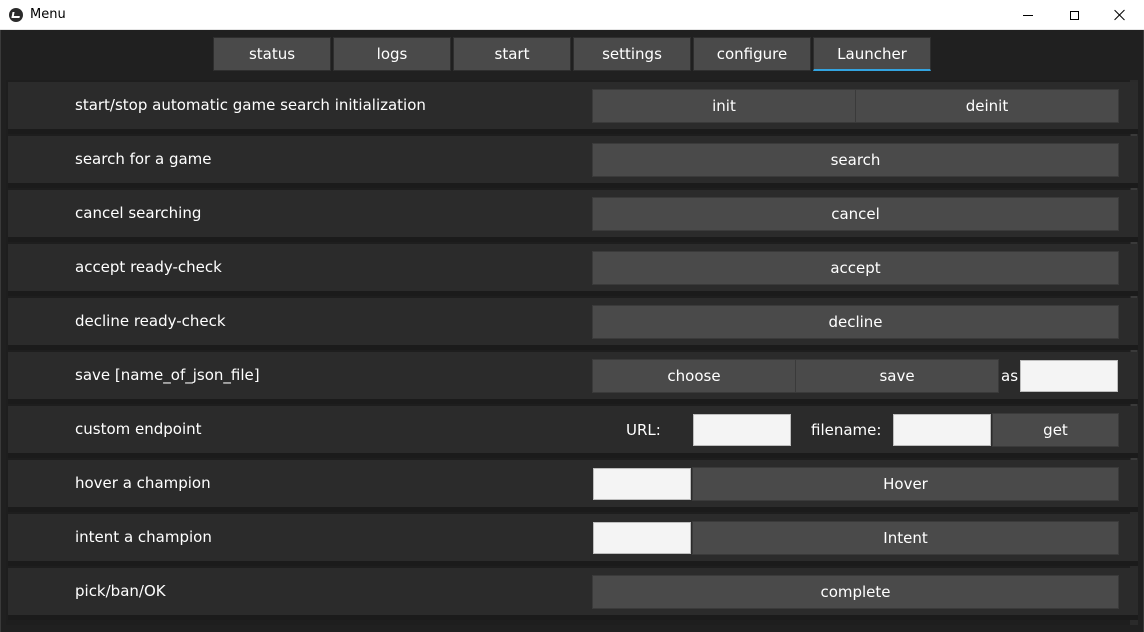  Describe the element at coordinates (120, 591) in the screenshot. I see `row-label: pick/ban/OK` at that location.